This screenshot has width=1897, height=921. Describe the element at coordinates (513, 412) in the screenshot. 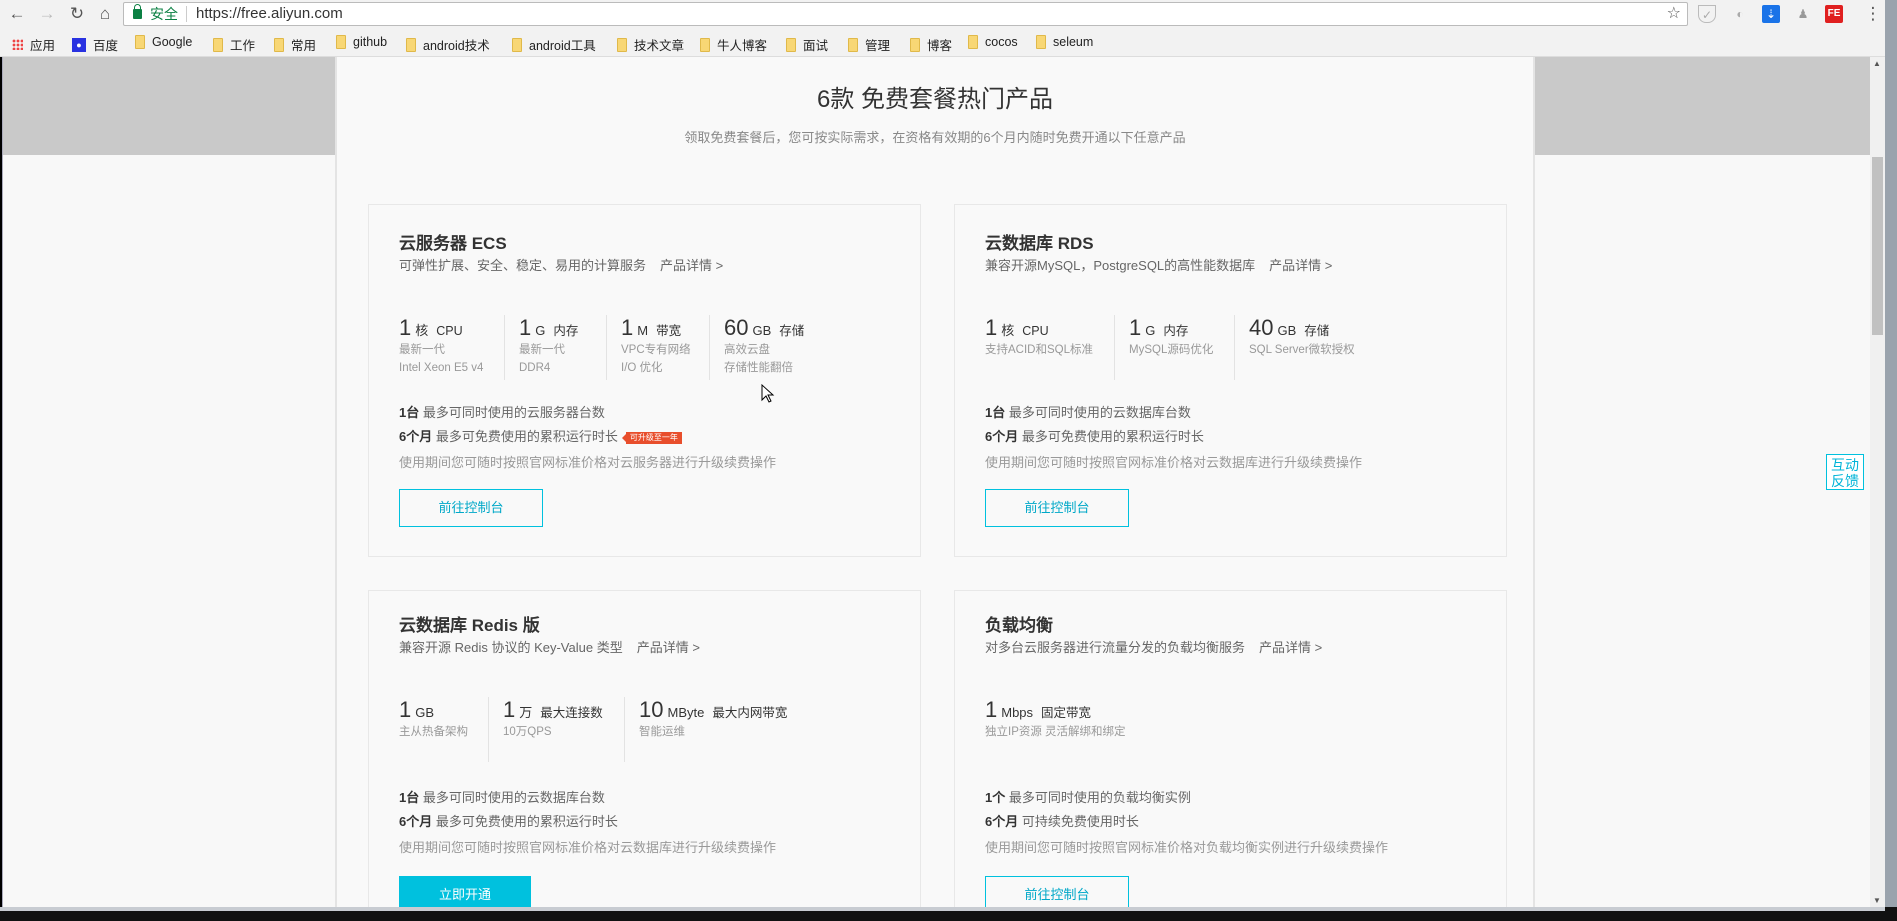

I see `term-text: 最多可同时使用的云服务器台数` at that location.